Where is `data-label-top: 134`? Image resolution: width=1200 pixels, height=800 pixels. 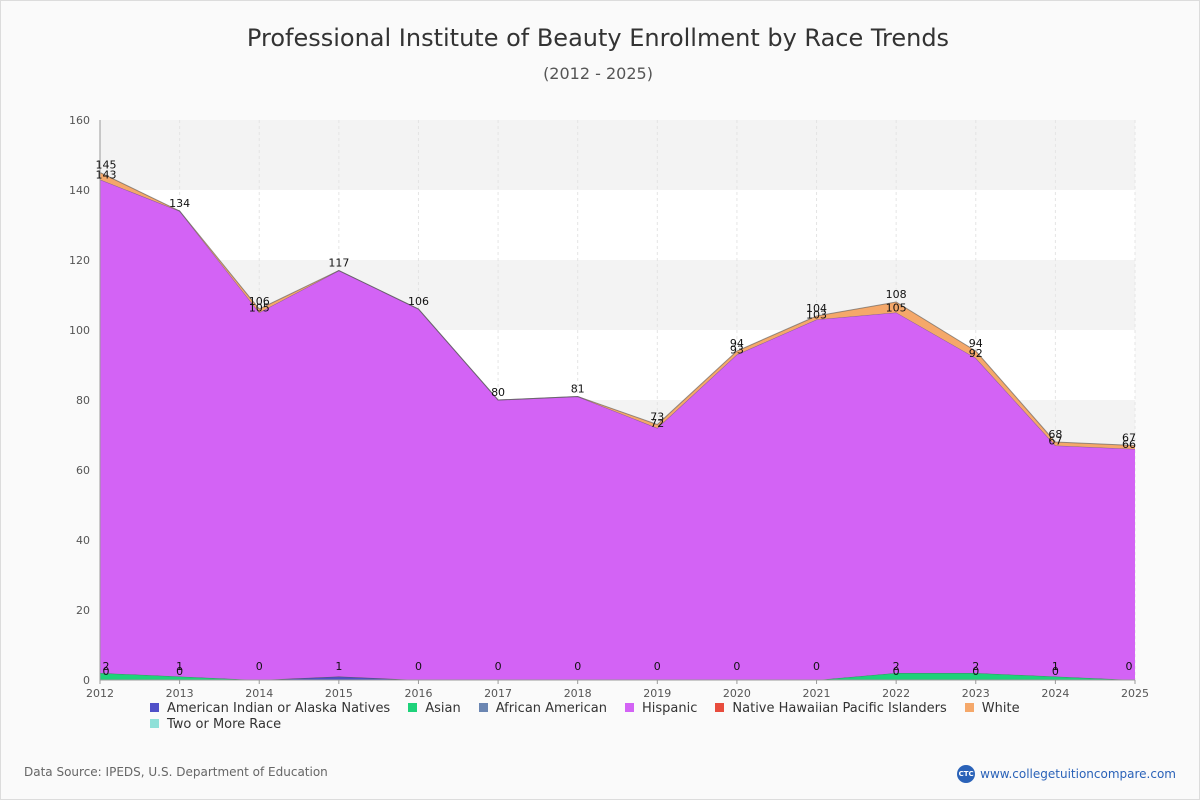 data-label-top: 134 is located at coordinates (179, 203).